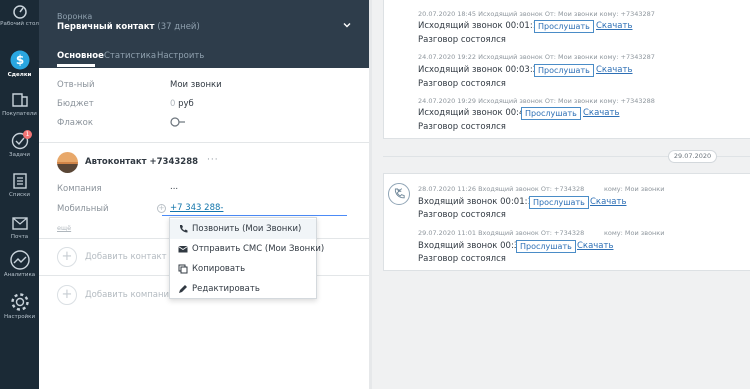 This screenshot has height=389, width=750. What do you see at coordinates (370, 194) in the screenshot?
I see `feed-divider` at bounding box center [370, 194].